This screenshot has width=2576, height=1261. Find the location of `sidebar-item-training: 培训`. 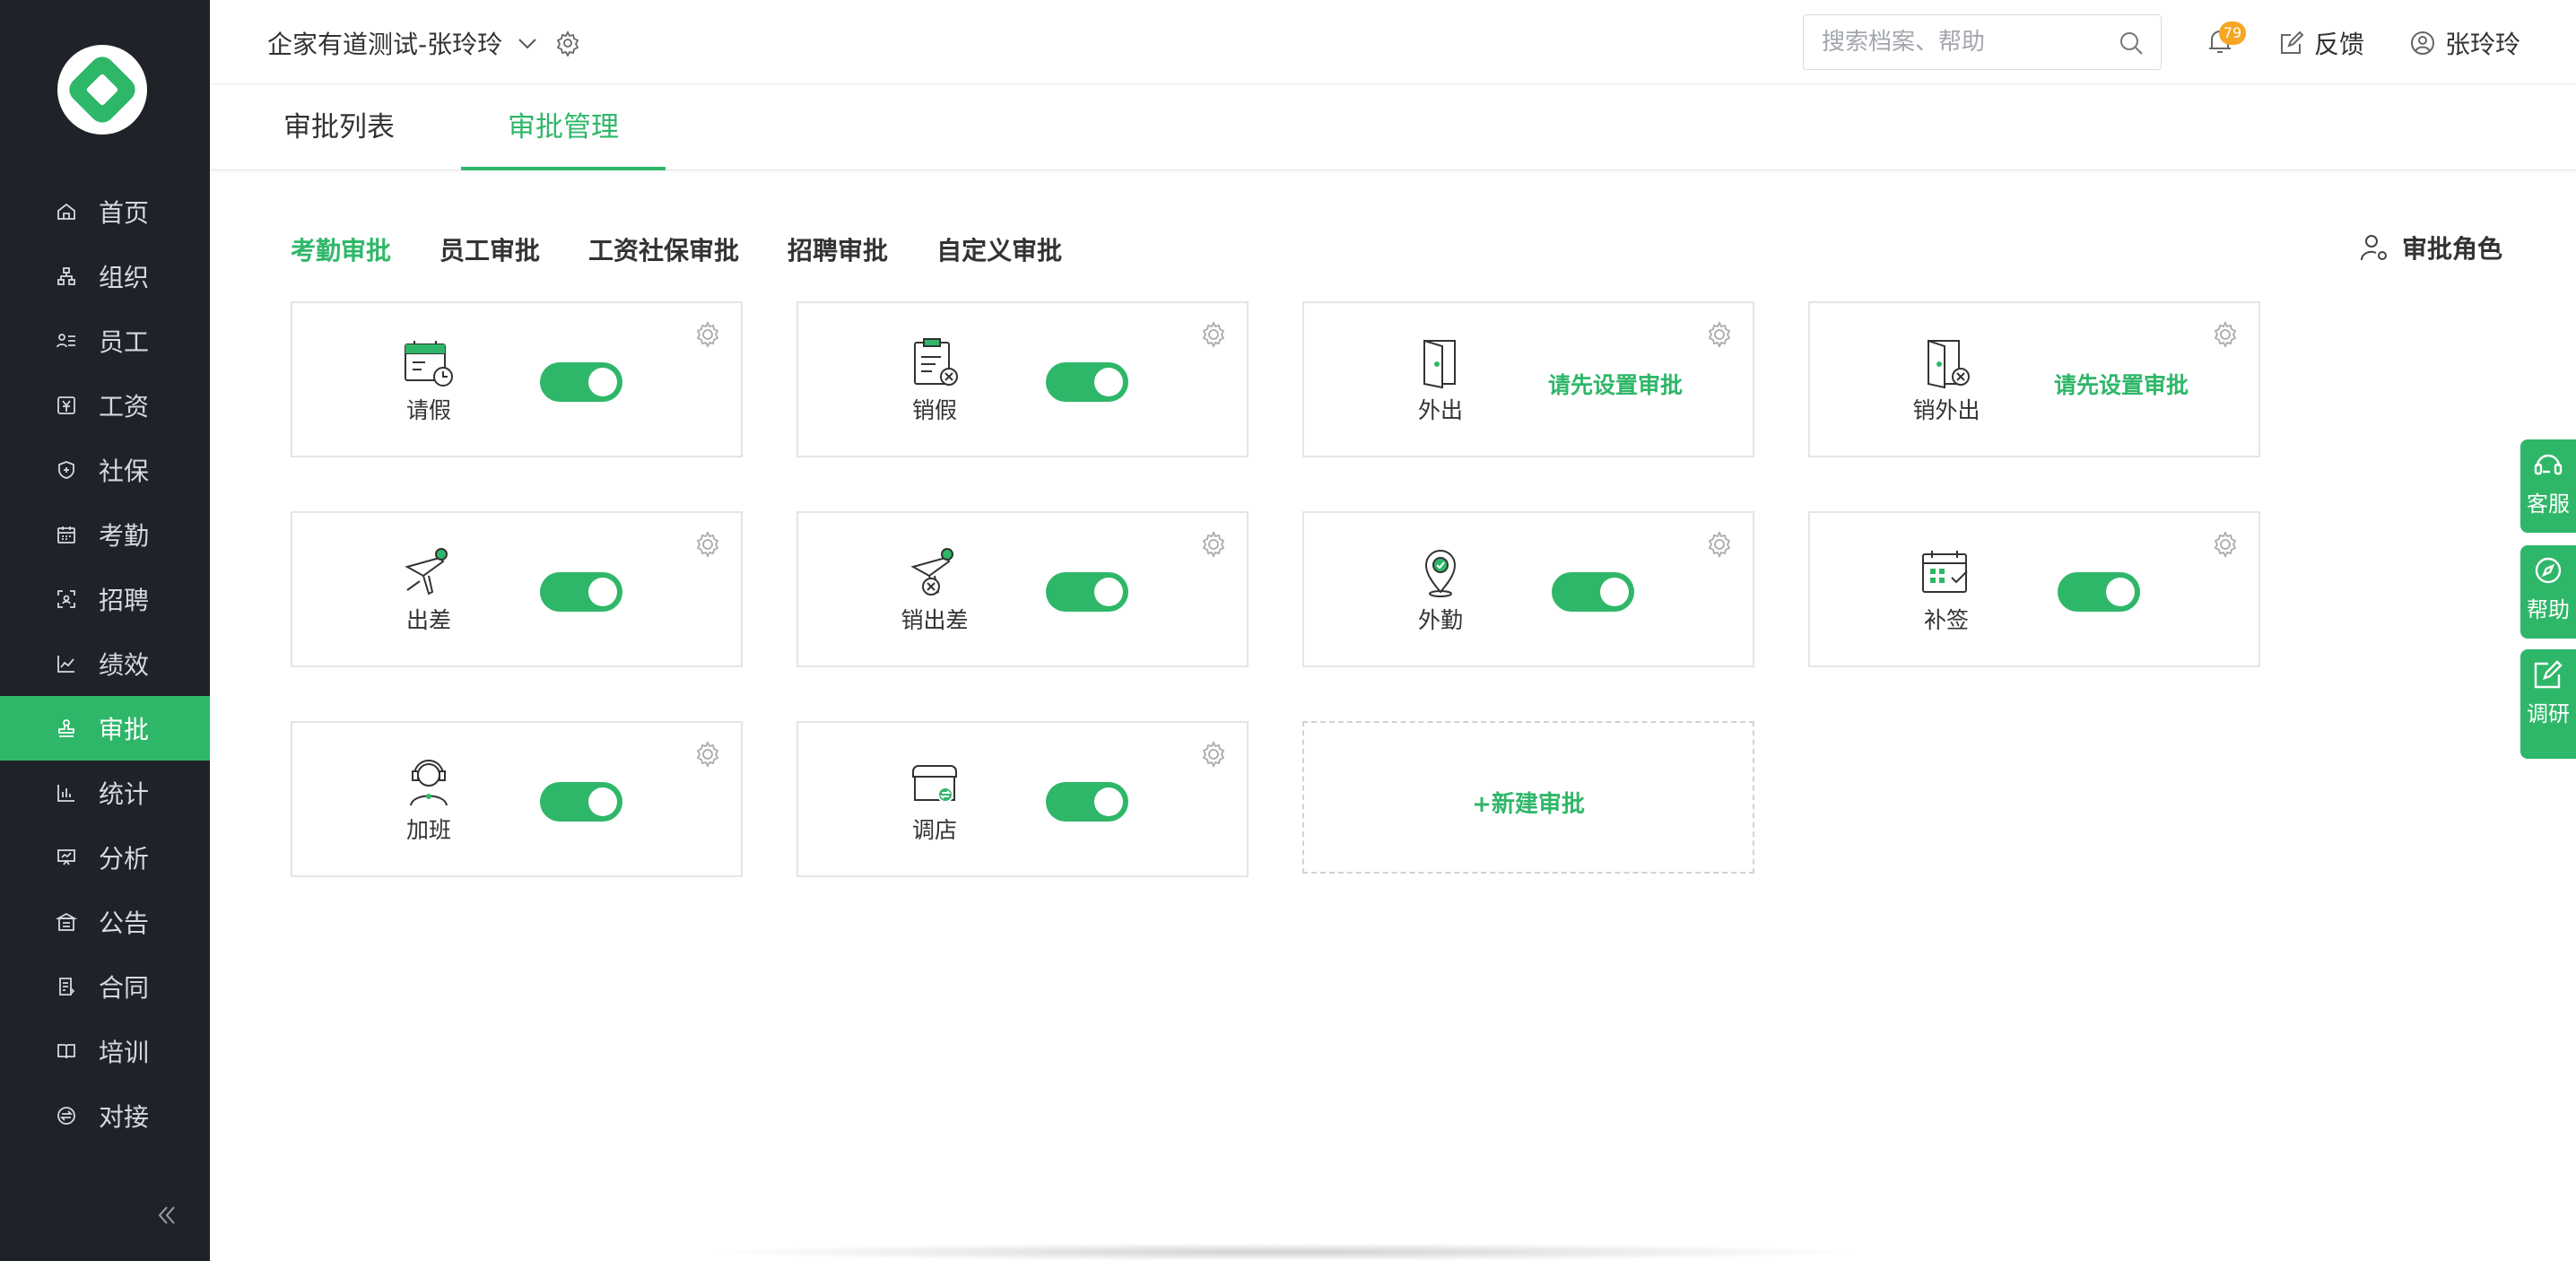

sidebar-item-training: 培训 is located at coordinates (105, 1051).